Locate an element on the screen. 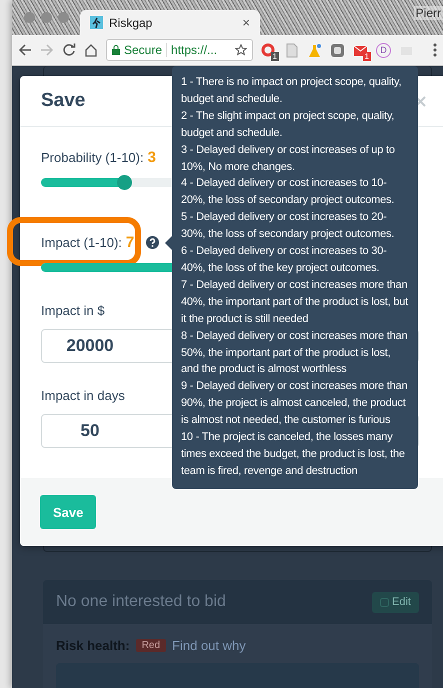  modal-title: Save is located at coordinates (63, 101).